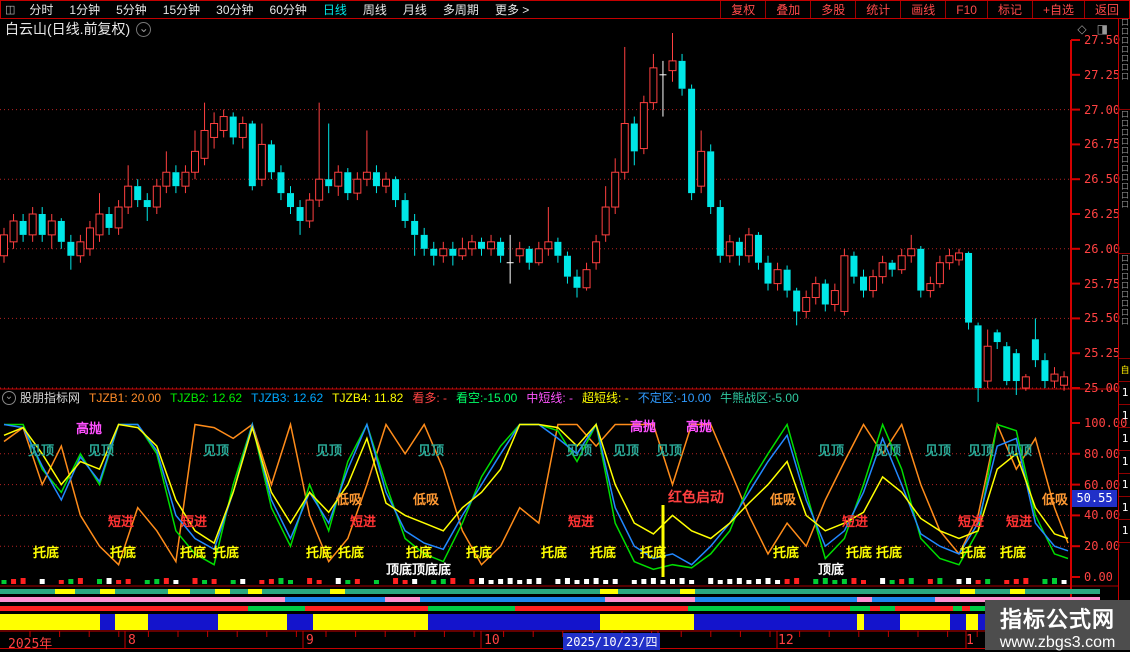 This screenshot has width=1130, height=652. Describe the element at coordinates (966, 9) in the screenshot. I see `toolbar-button-5: F10` at that location.